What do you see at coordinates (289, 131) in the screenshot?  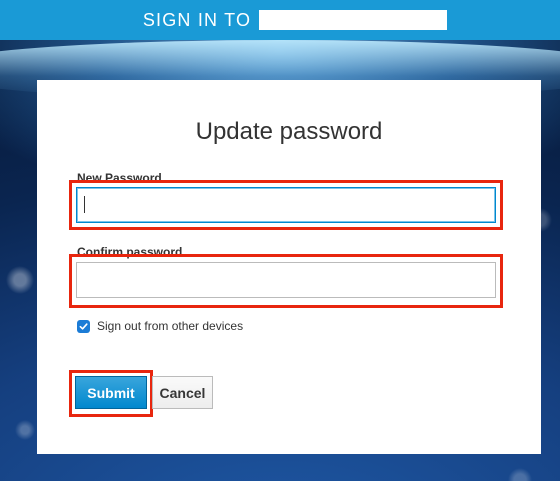 I see `page-title: Update password` at bounding box center [289, 131].